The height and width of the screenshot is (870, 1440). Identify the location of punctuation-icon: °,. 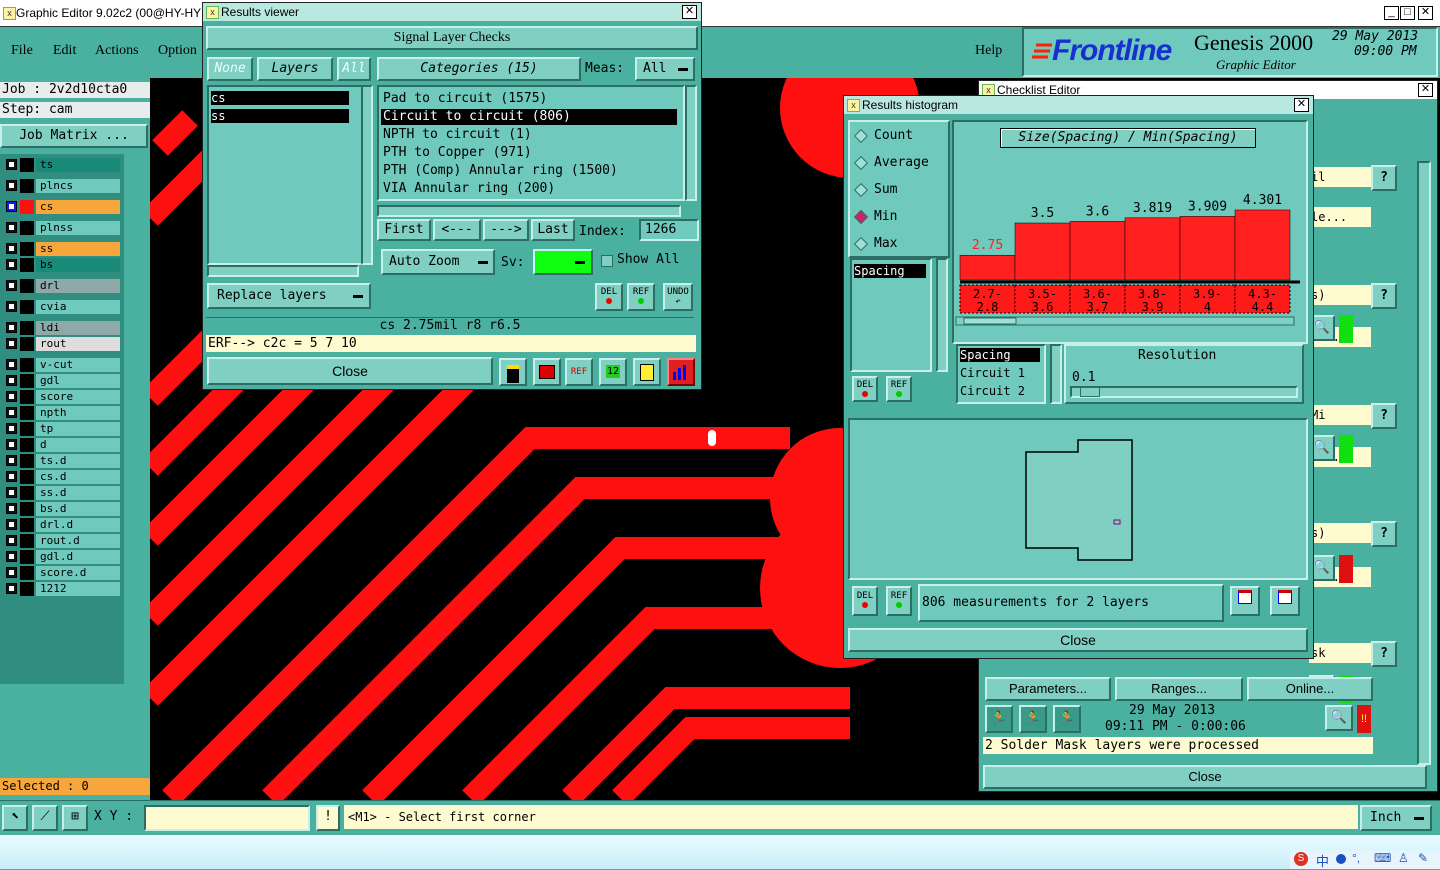
(1356, 858).